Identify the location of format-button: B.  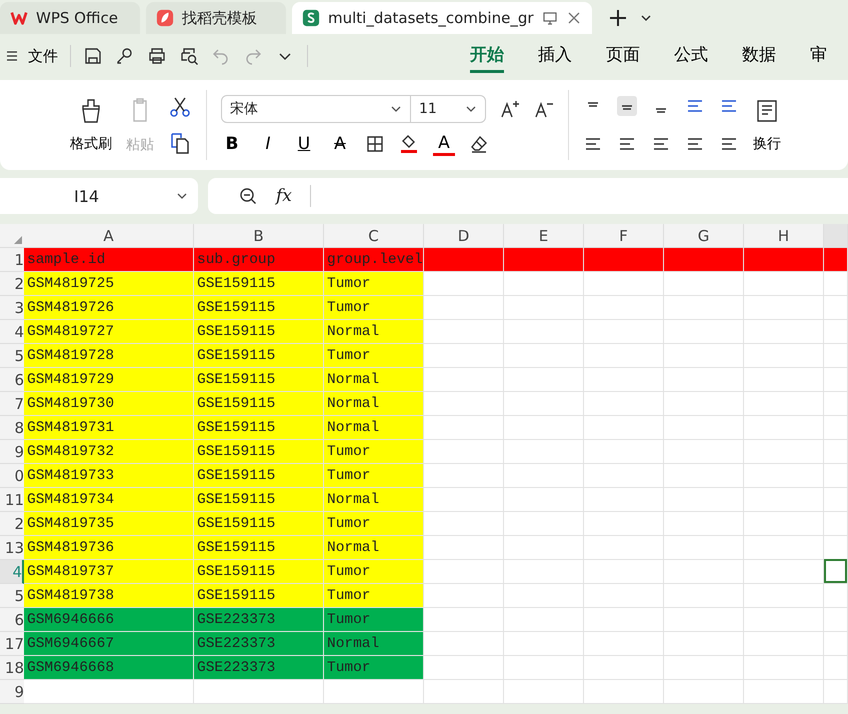
(232, 144).